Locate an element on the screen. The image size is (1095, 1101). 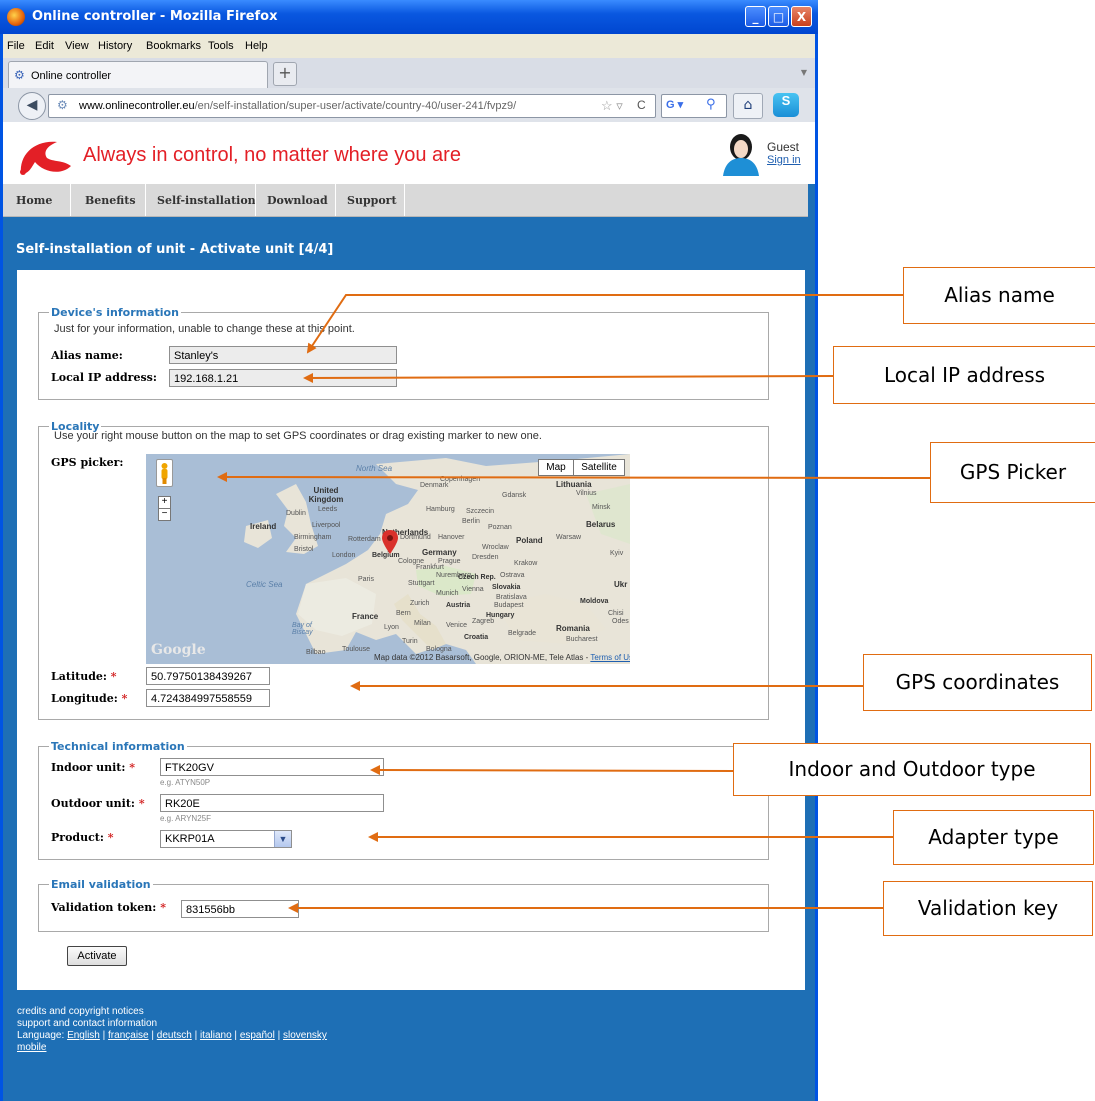
callout-local-ip: Local IP address is located at coordinates (964, 375).